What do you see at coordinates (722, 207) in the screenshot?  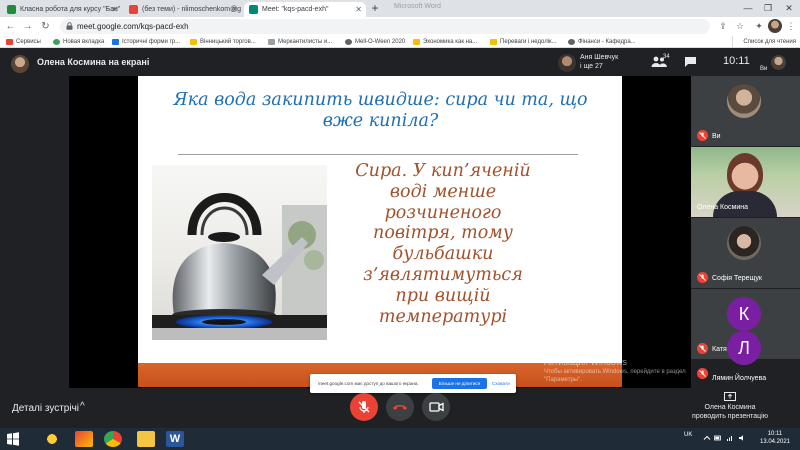 I see `participant-name: Олена Космина` at bounding box center [722, 207].